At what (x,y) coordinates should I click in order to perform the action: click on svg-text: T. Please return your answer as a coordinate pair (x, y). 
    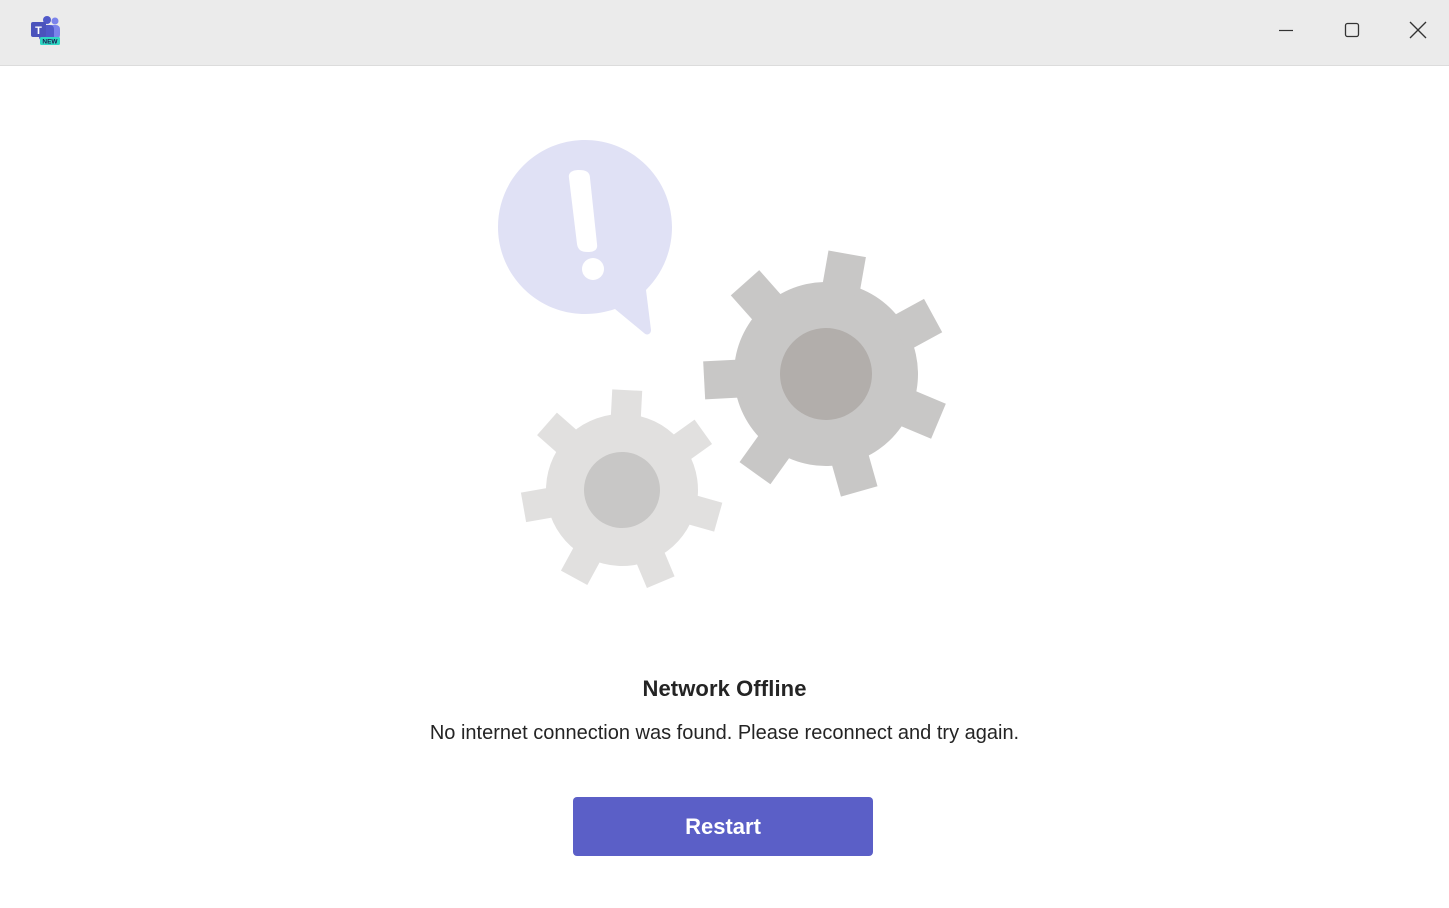
    Looking at the image, I should click on (38, 31).